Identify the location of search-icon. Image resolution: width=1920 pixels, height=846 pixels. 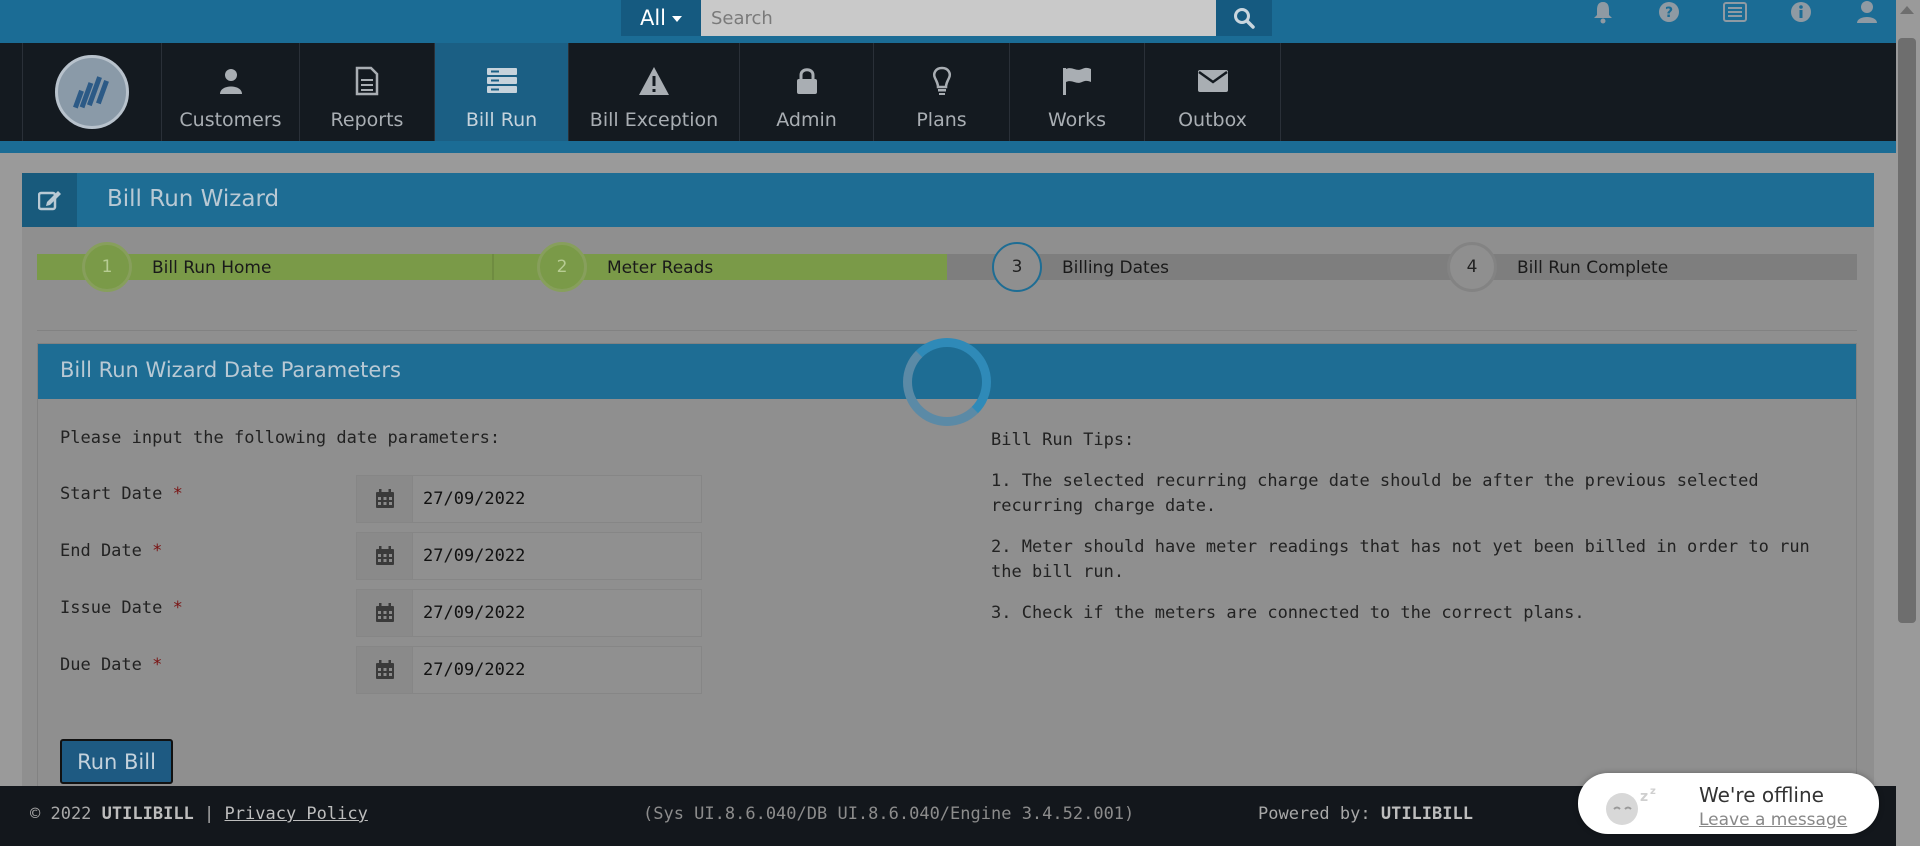
(1244, 18).